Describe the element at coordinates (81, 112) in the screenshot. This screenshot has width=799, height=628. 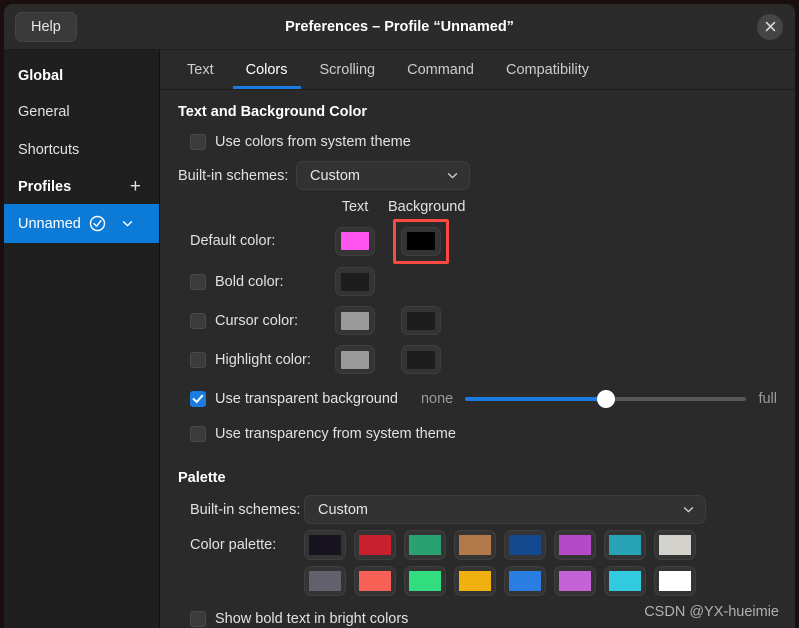
I see `sidebar-item-general: General` at that location.